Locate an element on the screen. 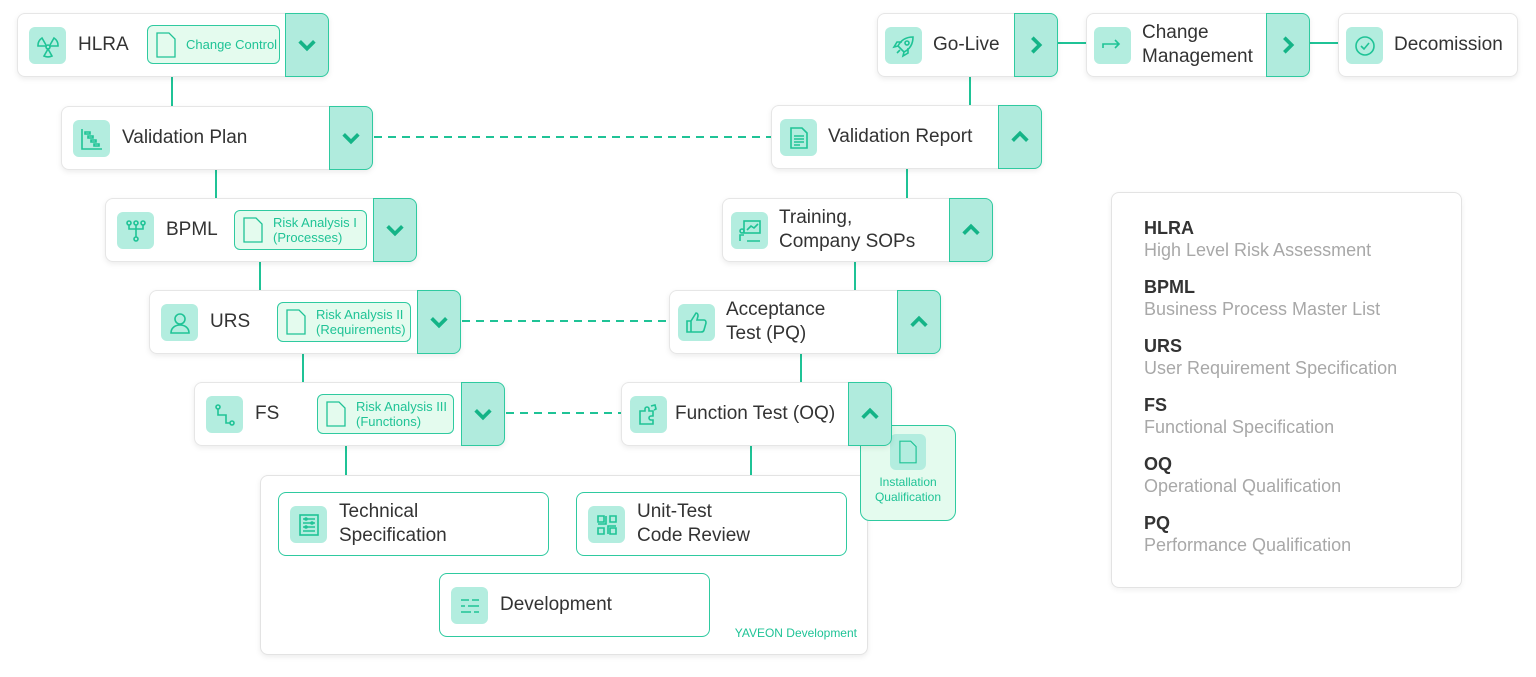 This screenshot has width=1536, height=677. card-label: Go-Live is located at coordinates (966, 44).